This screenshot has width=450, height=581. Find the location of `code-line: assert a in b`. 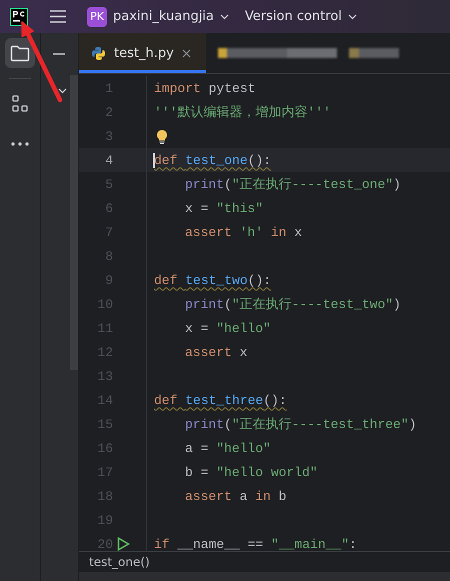

code-line: assert a in b is located at coordinates (235, 496).